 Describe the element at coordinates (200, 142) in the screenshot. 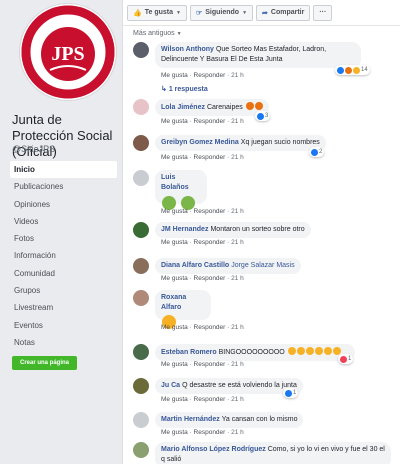

I see `comment-author: Greibyn Gomez Medina` at that location.